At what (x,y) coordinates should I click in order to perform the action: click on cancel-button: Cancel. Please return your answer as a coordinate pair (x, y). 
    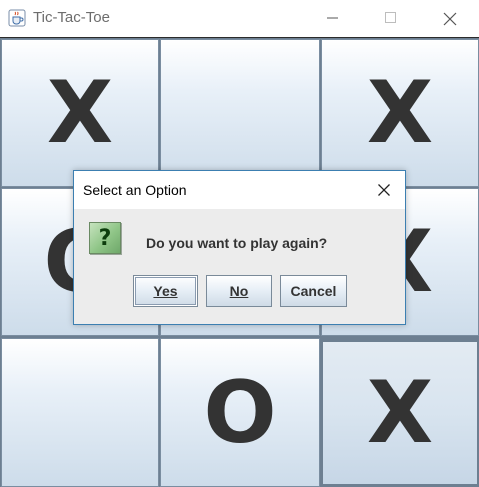
    Looking at the image, I should click on (313, 291).